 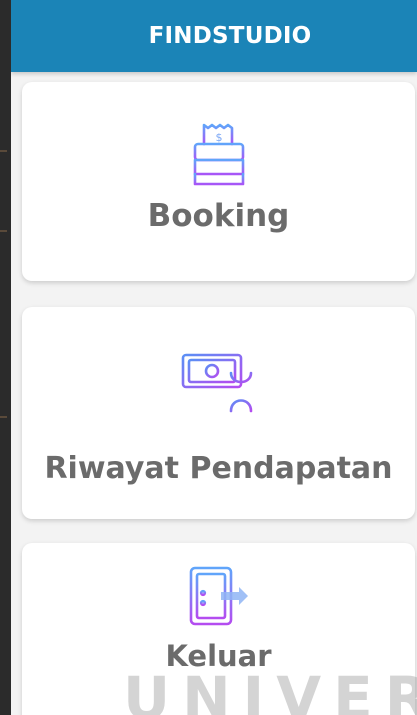 I want to click on app-bar: FINDSTUDIO, so click(x=214, y=36).